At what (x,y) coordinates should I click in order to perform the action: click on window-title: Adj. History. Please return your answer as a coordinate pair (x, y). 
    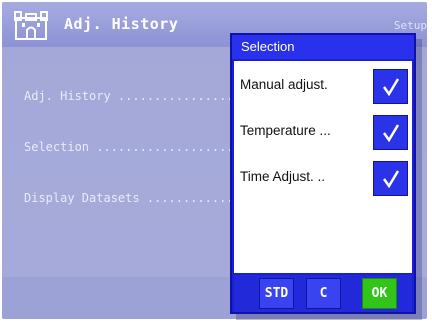
    Looking at the image, I should click on (121, 24).